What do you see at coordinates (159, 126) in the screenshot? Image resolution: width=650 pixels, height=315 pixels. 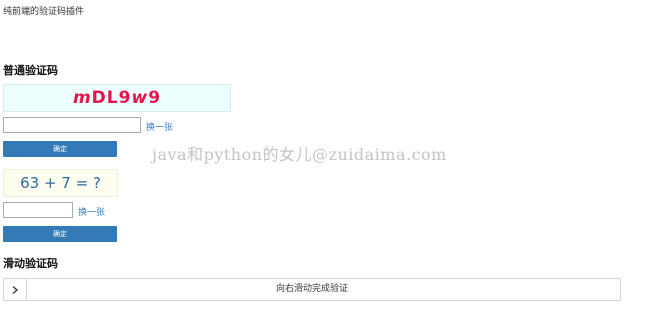 I see `refresh-captcha-link: 换一张` at bounding box center [159, 126].